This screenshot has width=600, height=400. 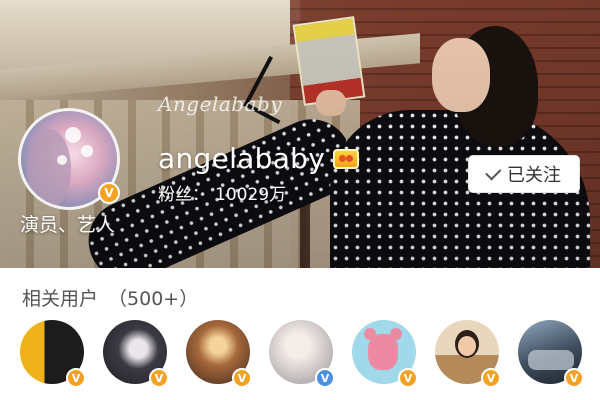 What do you see at coordinates (251, 195) in the screenshot?
I see `fans-value: 10029万` at bounding box center [251, 195].